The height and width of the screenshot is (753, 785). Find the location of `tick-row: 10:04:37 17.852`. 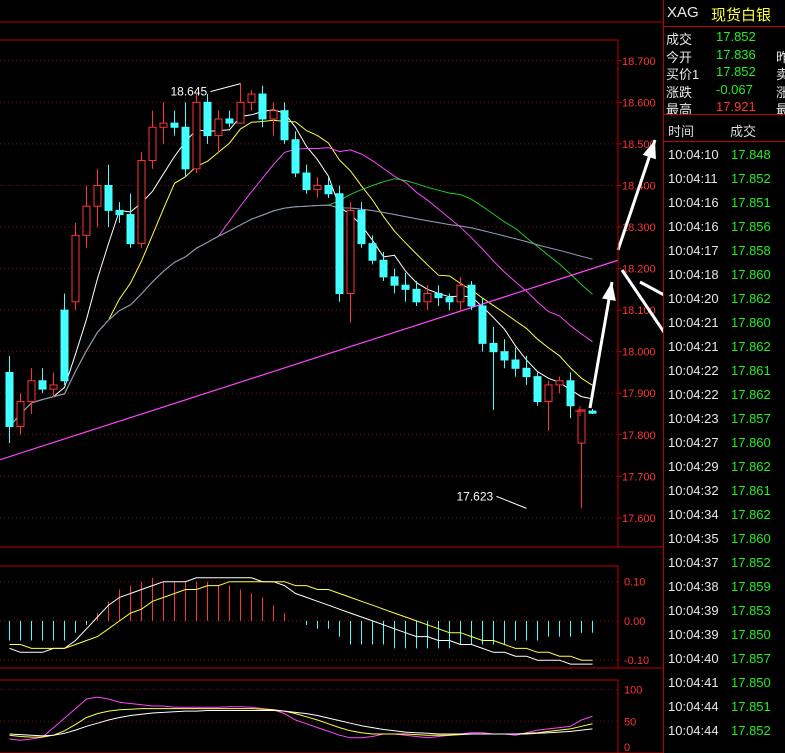

tick-row: 10:04:37 17.852 is located at coordinates (724, 563).